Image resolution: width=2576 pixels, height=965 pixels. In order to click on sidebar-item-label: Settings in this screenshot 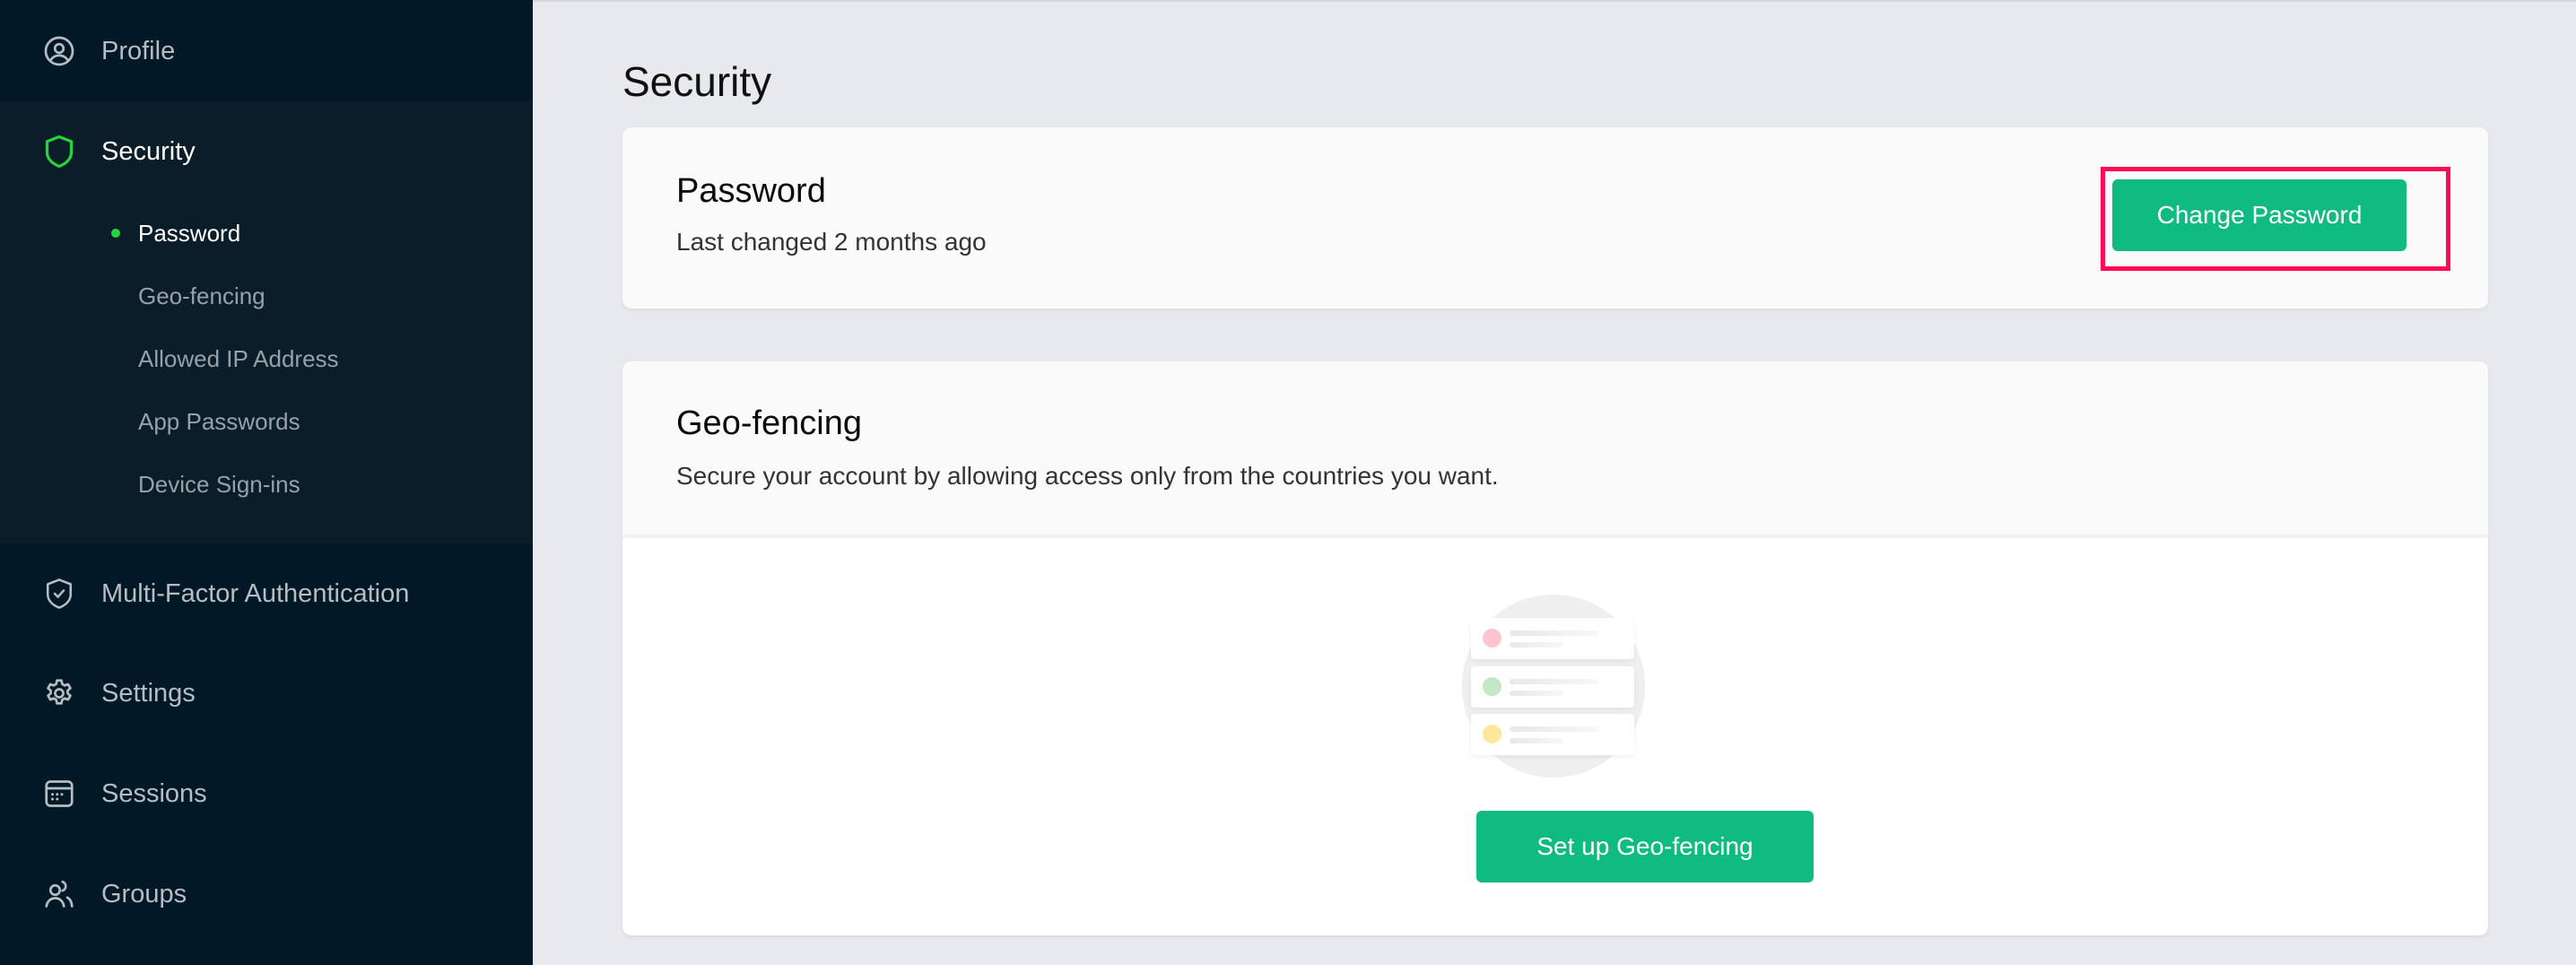, I will do `click(148, 693)`.